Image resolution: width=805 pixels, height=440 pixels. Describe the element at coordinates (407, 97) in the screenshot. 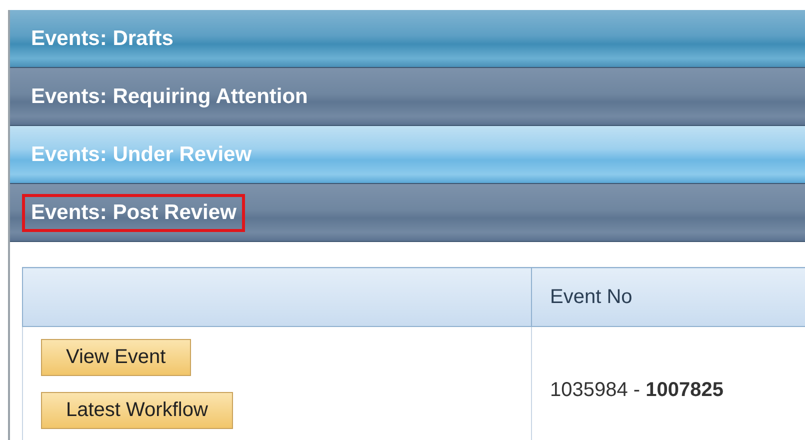

I see `panel-header: Events: Requiring Attention` at that location.